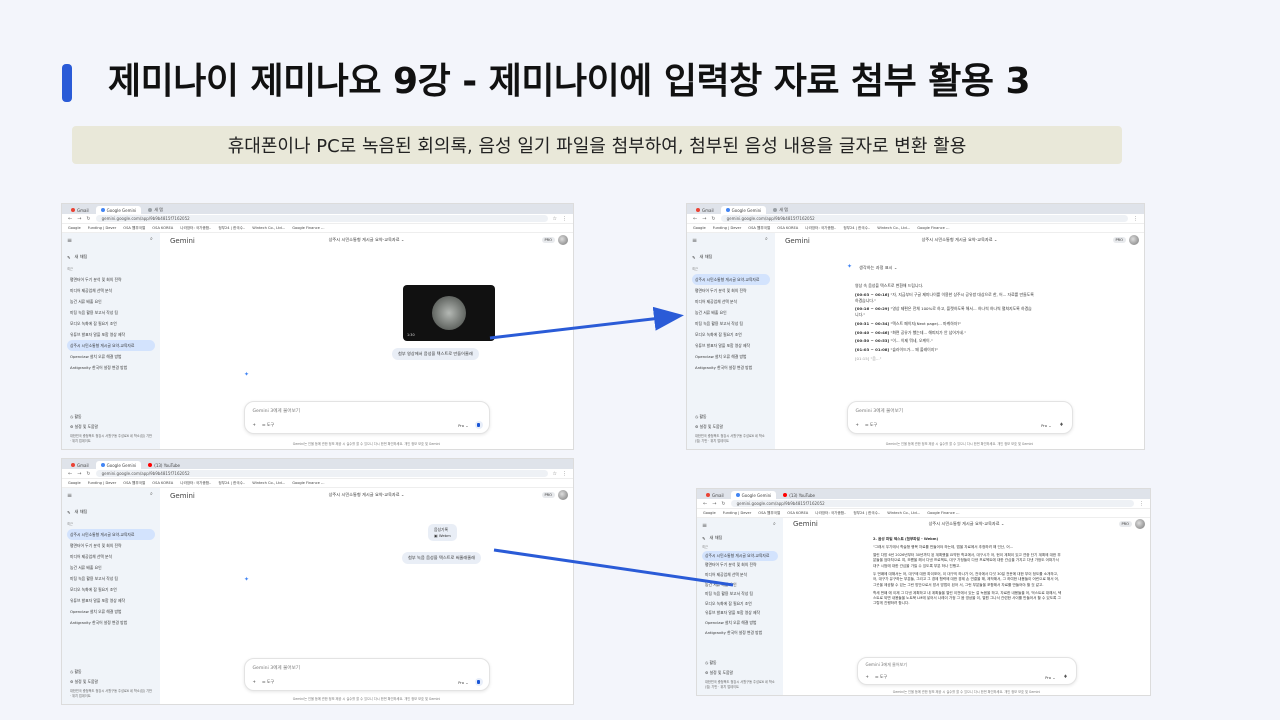 Image resolution: width=1280 pixels, height=720 pixels. I want to click on prompt-input: Gemini 3에게 물어보기 + ⚌ 도구 Pro ⌄, so click(366, 417).